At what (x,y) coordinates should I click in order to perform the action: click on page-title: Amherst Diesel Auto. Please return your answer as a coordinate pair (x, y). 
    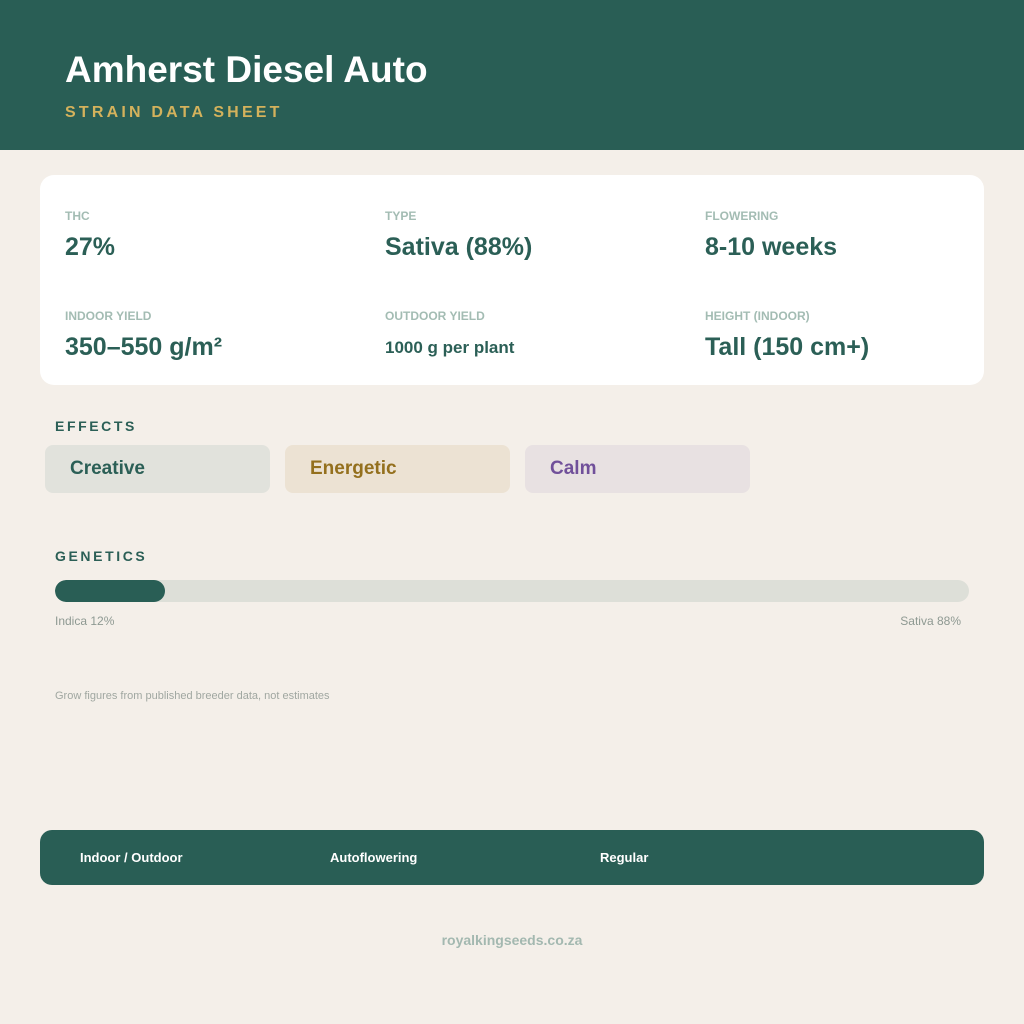
    Looking at the image, I should click on (246, 69).